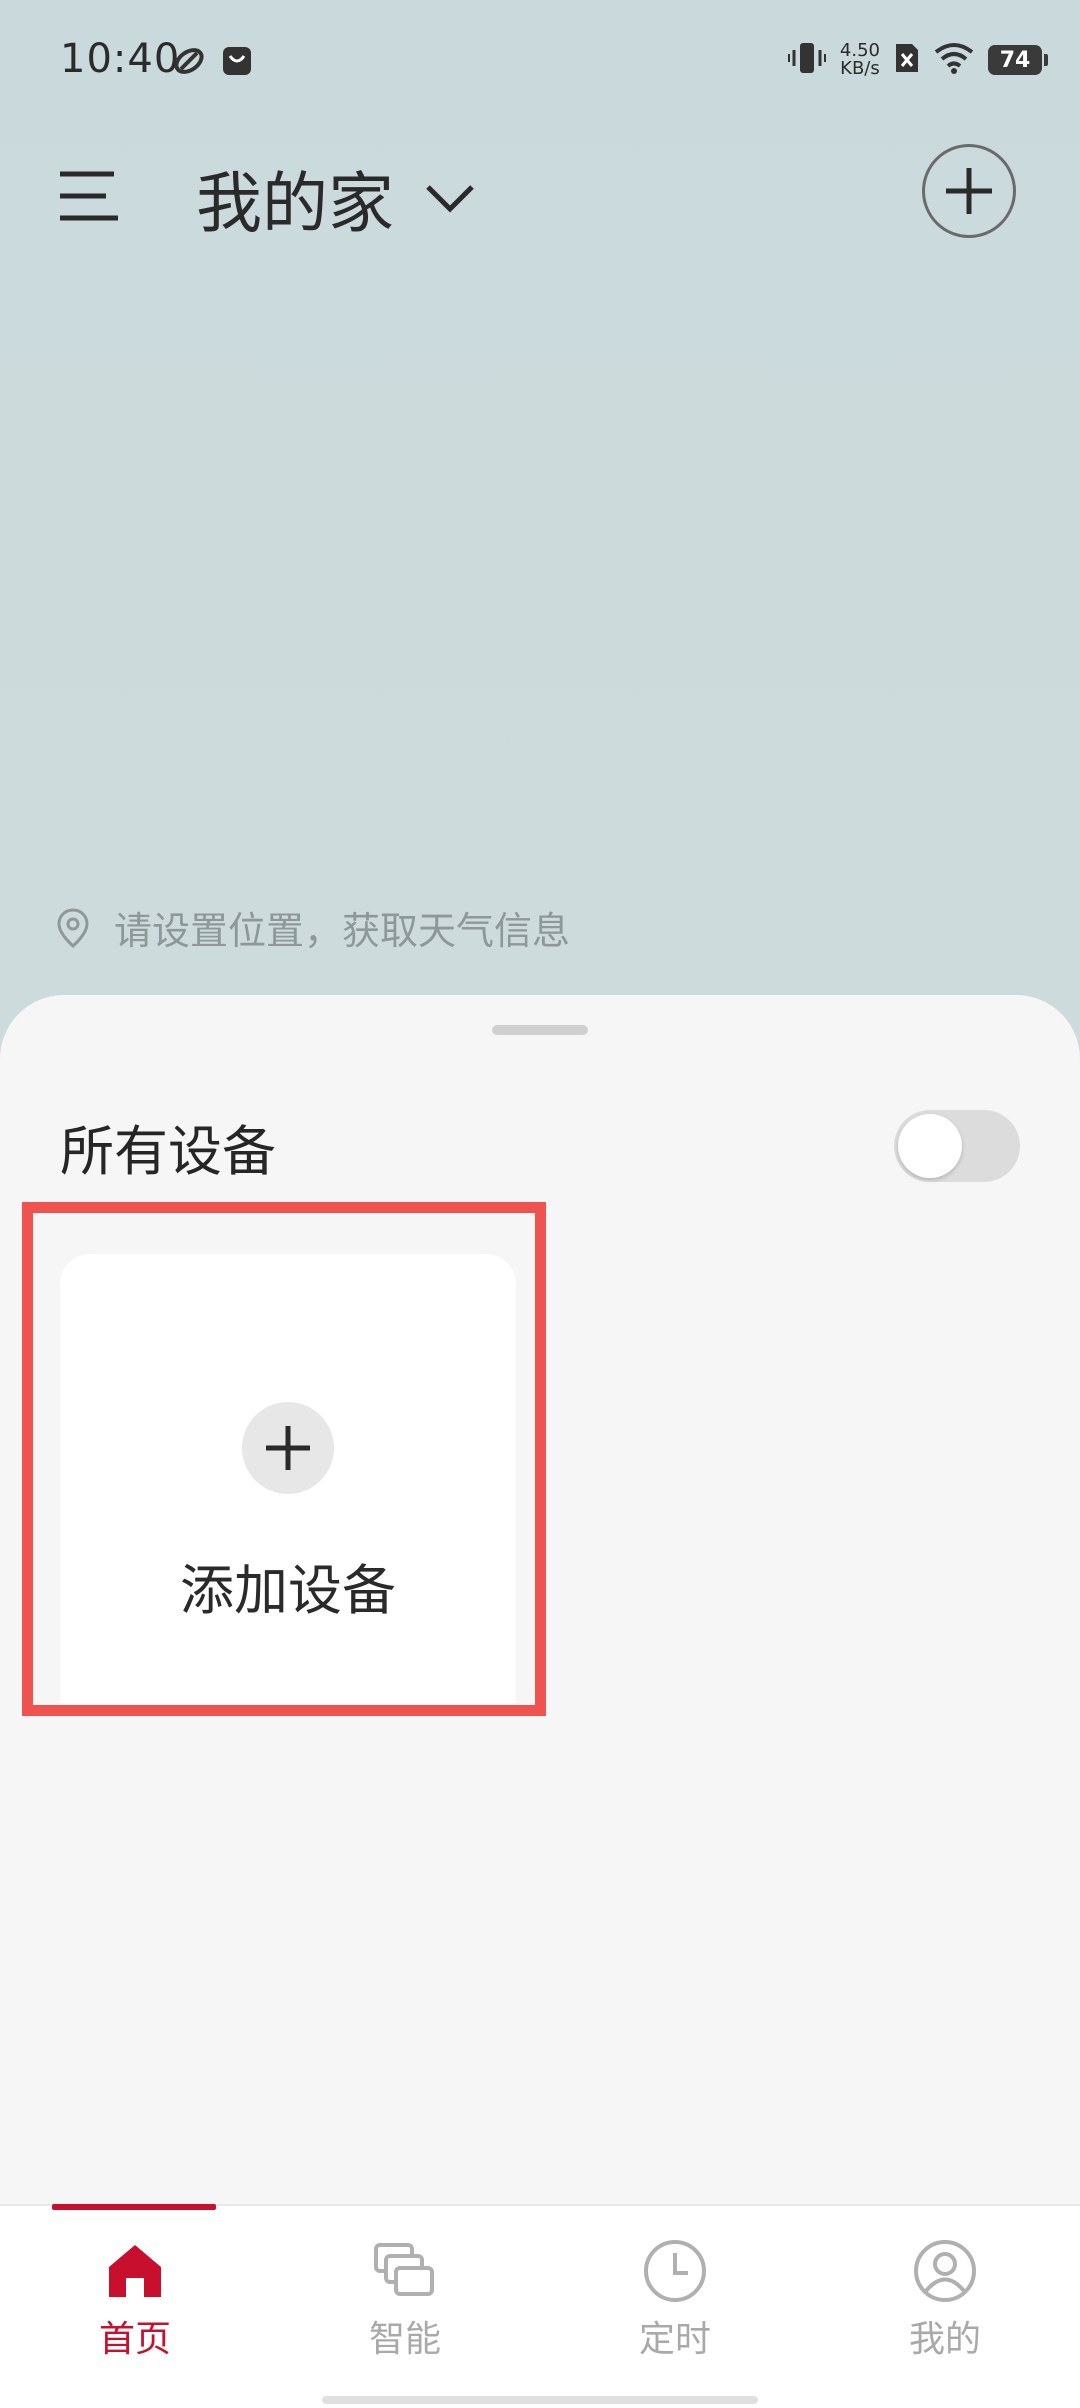  What do you see at coordinates (540, 60) in the screenshot?
I see `status-bar: 10:40 4.50 KB/s 74` at bounding box center [540, 60].